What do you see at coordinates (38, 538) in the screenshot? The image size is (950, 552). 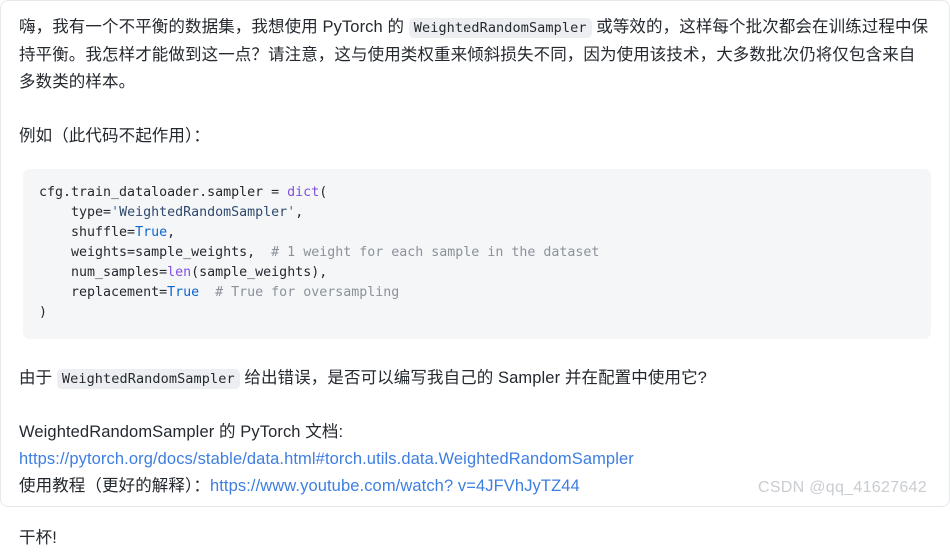 I see `cheers-text: 干杯!` at bounding box center [38, 538].